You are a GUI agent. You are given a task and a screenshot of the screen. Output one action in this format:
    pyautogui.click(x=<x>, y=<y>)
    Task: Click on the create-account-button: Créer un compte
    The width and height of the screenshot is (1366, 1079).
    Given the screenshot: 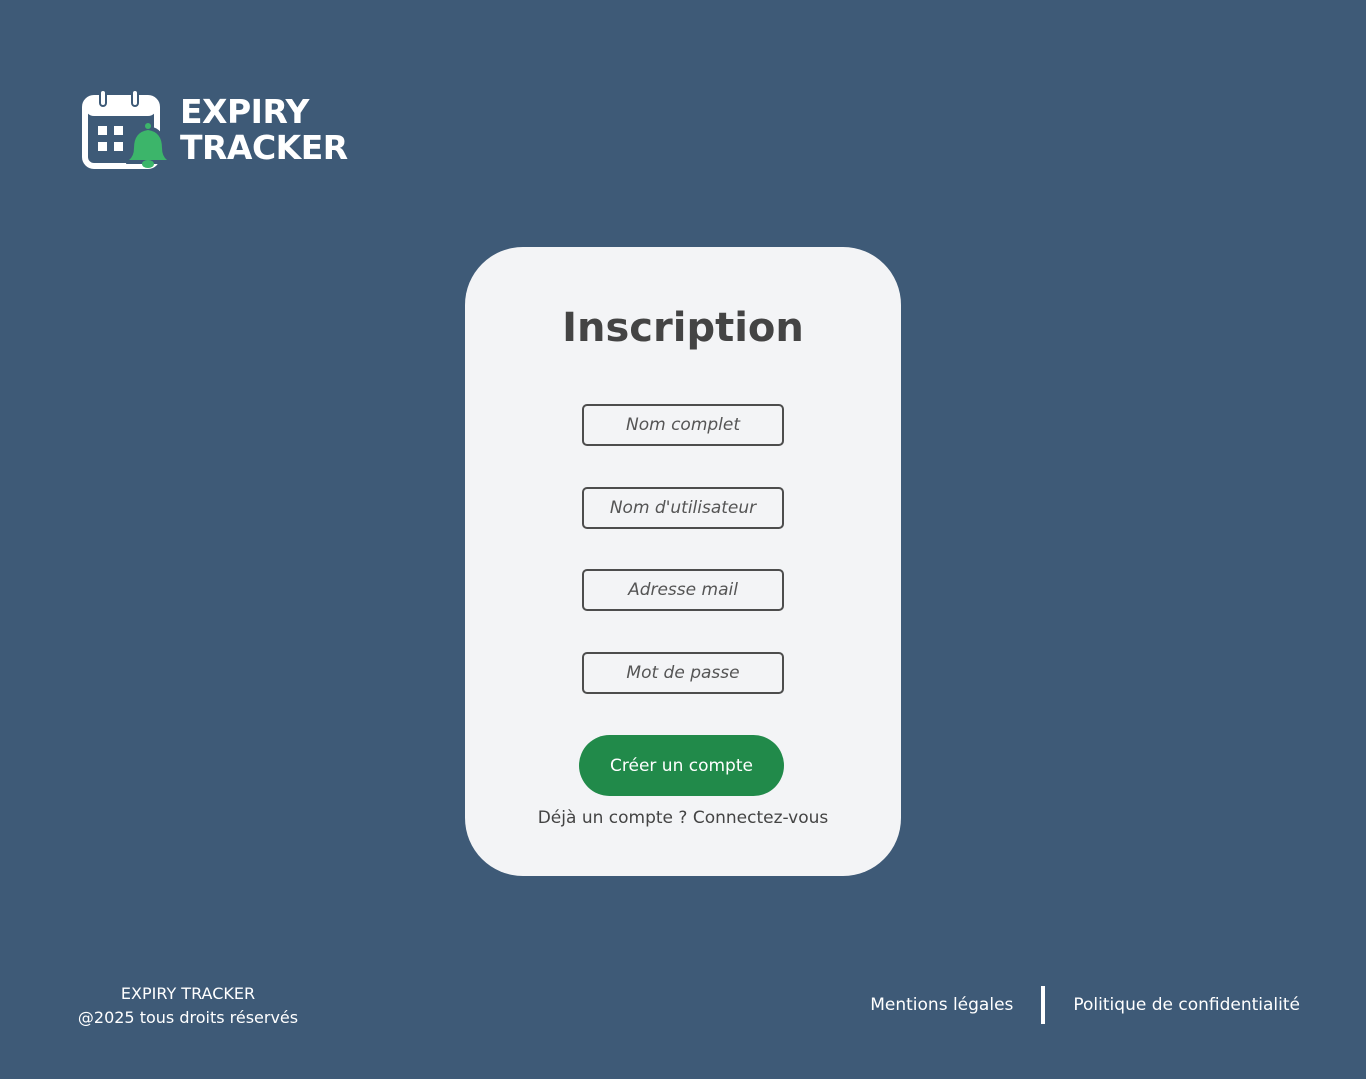 What is the action you would take?
    pyautogui.click(x=681, y=765)
    